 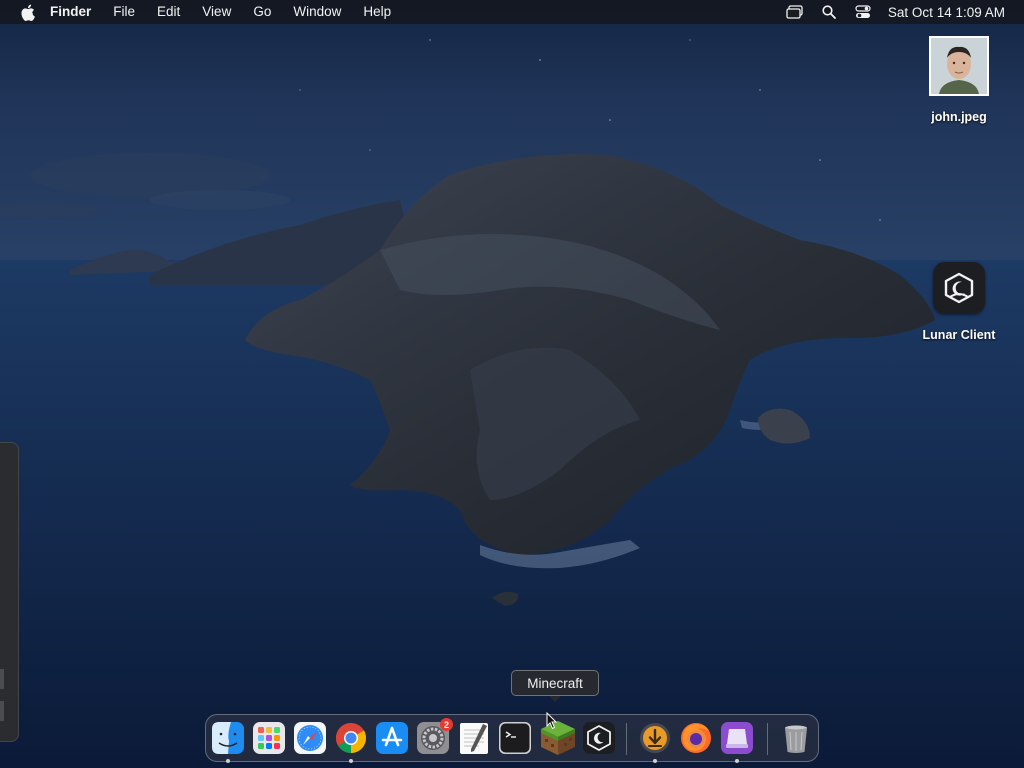 I want to click on apple-menu-icon, so click(x=27, y=12).